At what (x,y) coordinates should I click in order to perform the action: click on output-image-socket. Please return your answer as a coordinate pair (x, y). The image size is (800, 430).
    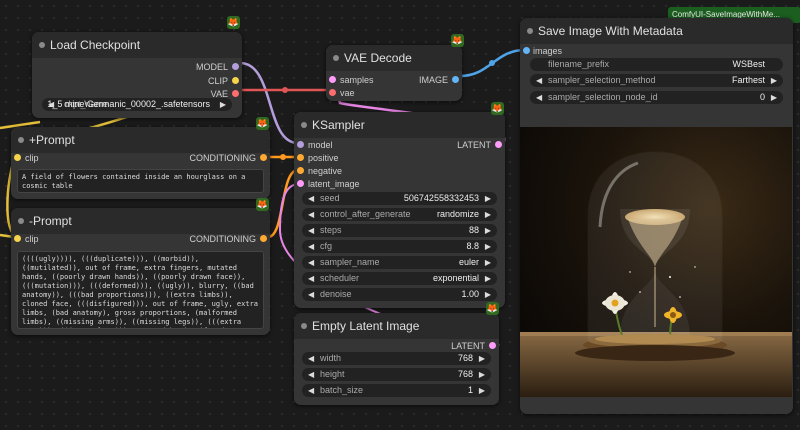
    Looking at the image, I should click on (455, 79).